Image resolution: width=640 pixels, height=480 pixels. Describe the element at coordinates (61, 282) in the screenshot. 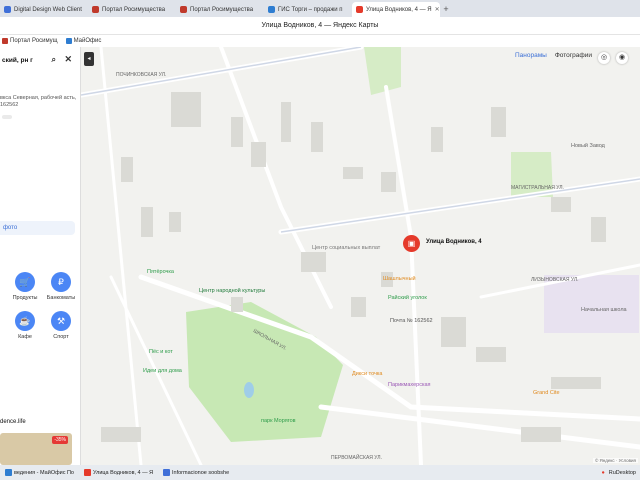

I see `ruble-icon: ₽` at that location.